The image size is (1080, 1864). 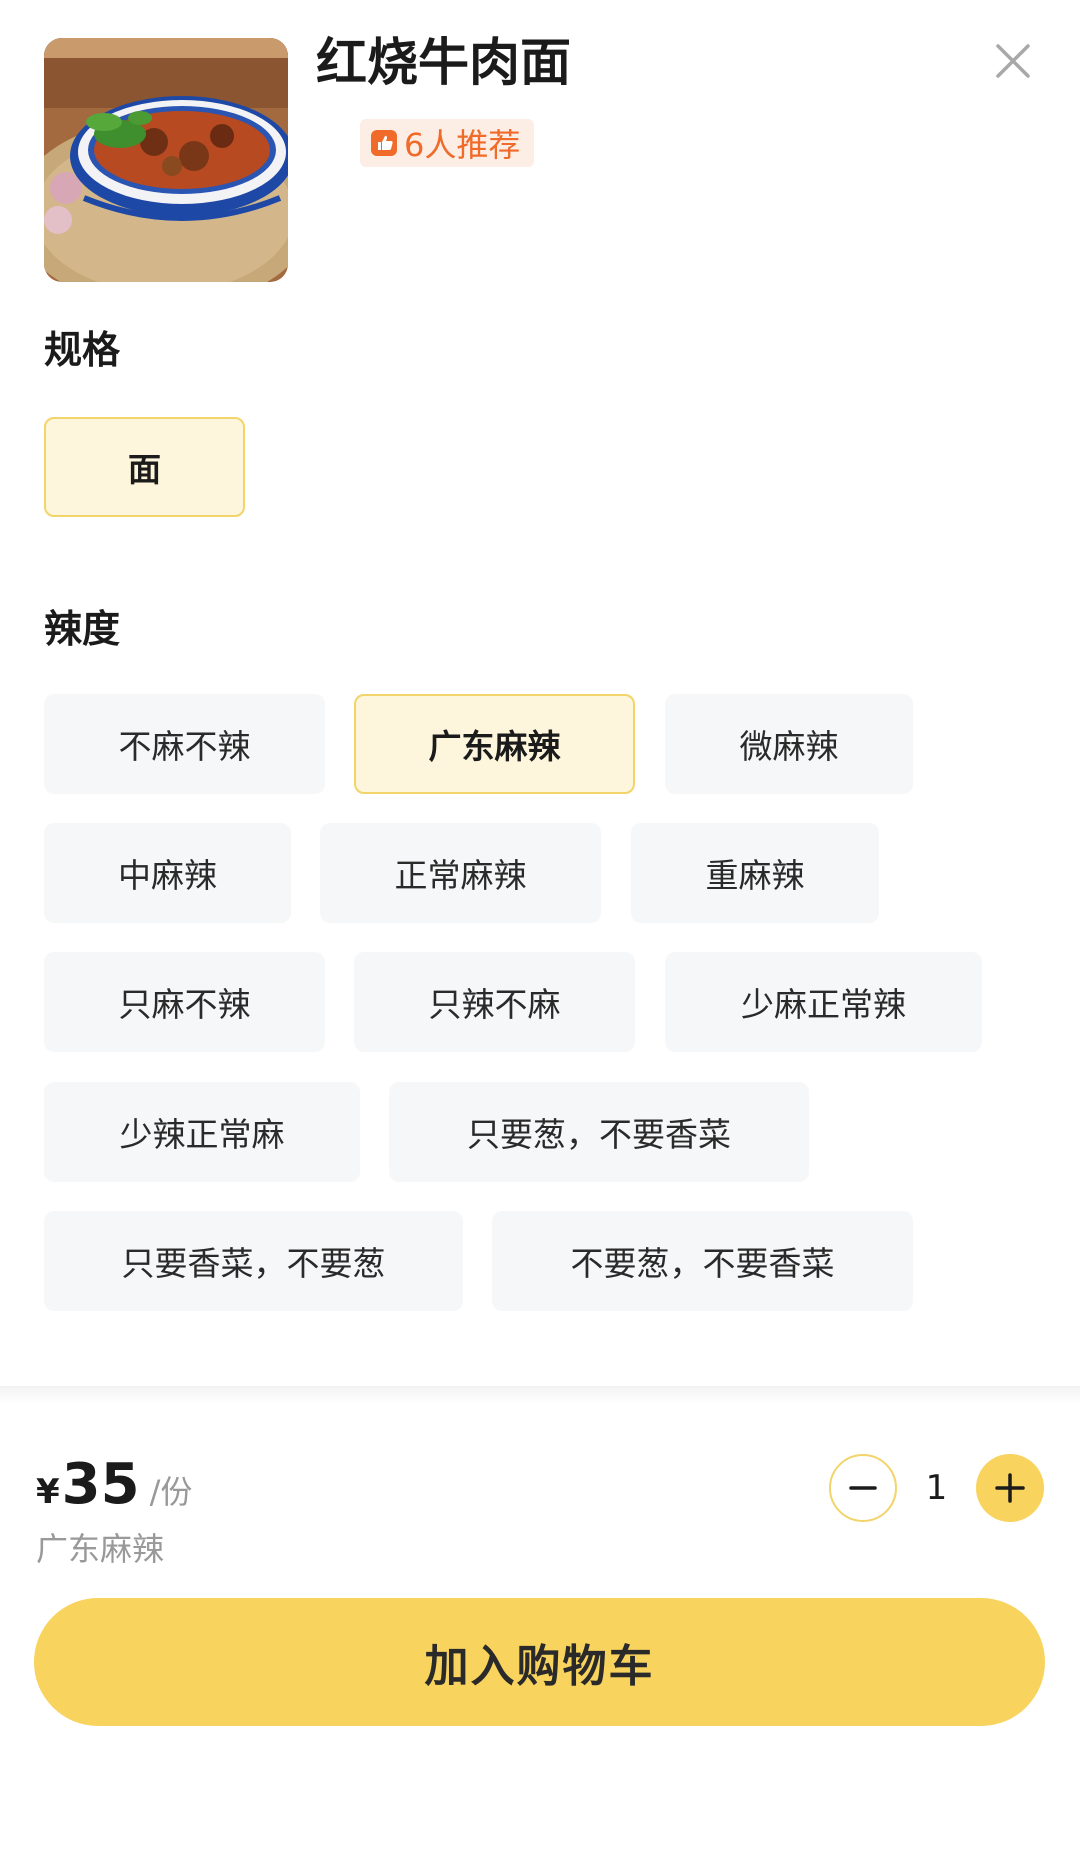 I want to click on minus-icon, so click(x=863, y=1488).